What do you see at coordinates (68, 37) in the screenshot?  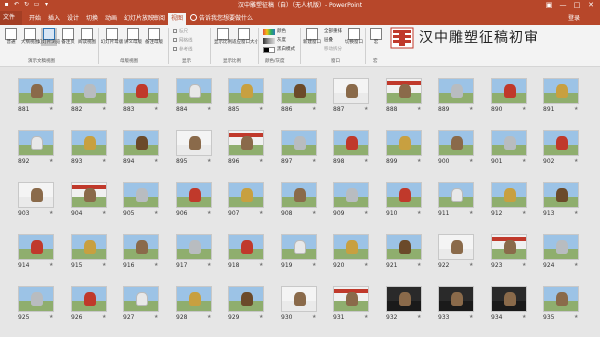 I see `notes-page-button: 备注页` at bounding box center [68, 37].